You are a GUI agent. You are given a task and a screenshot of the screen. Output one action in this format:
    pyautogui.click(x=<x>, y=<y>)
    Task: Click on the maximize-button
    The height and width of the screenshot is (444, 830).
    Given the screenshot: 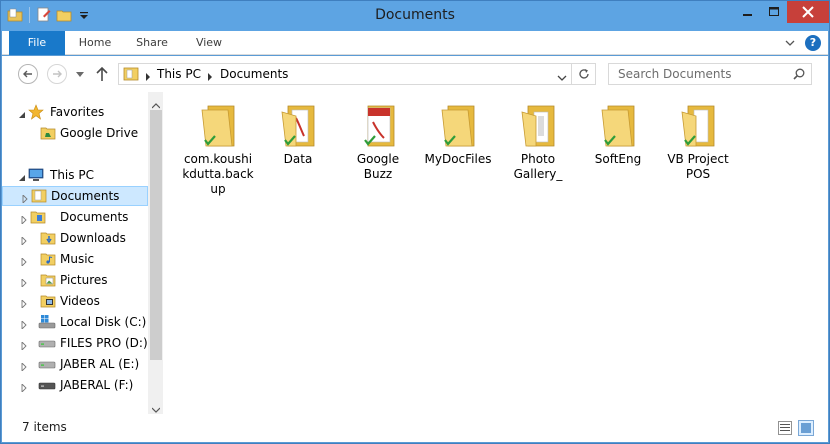 What is the action you would take?
    pyautogui.click(x=774, y=12)
    